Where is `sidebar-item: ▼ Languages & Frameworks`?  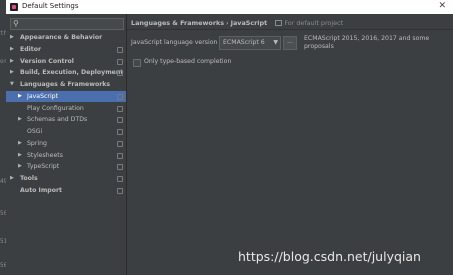 sidebar-item: ▼ Languages & Frameworks is located at coordinates (66, 84).